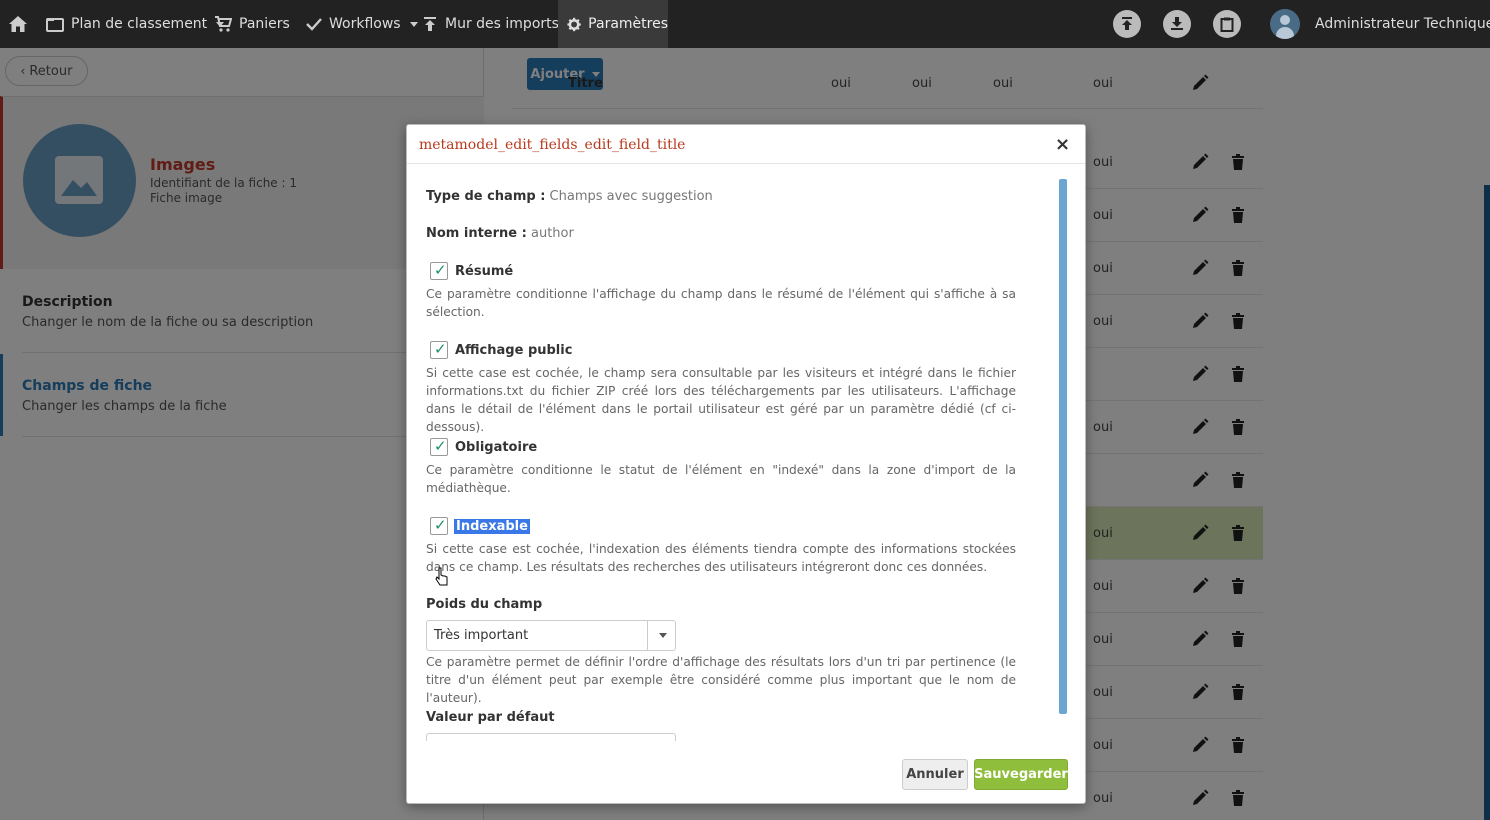 The image size is (1490, 820). I want to click on internal-name-line: Nom interne : author, so click(500, 233).